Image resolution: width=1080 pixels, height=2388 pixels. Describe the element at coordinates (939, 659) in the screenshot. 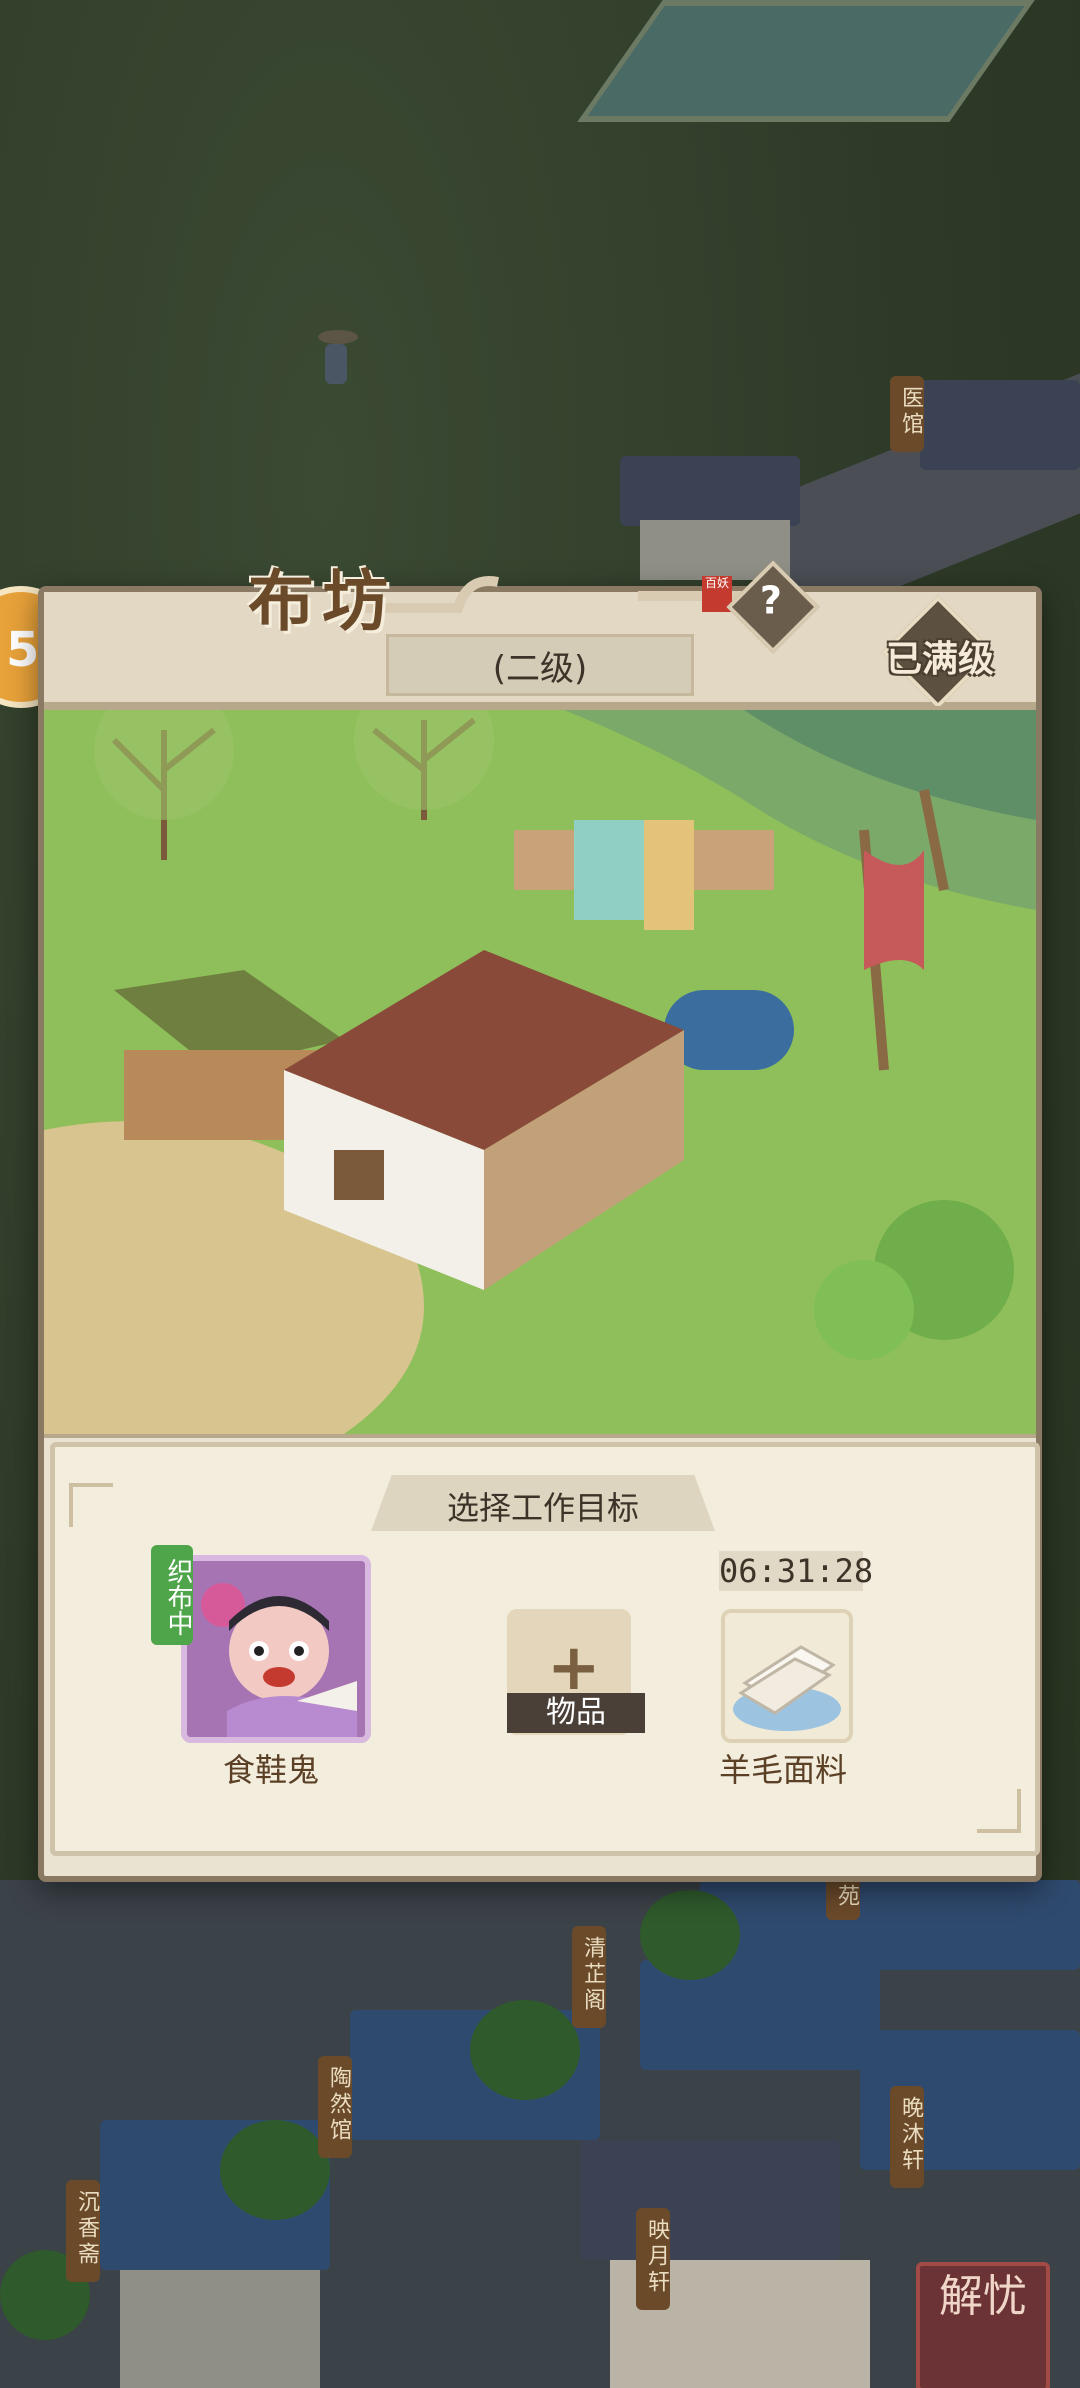

I see `max-level-label: 已满级` at that location.